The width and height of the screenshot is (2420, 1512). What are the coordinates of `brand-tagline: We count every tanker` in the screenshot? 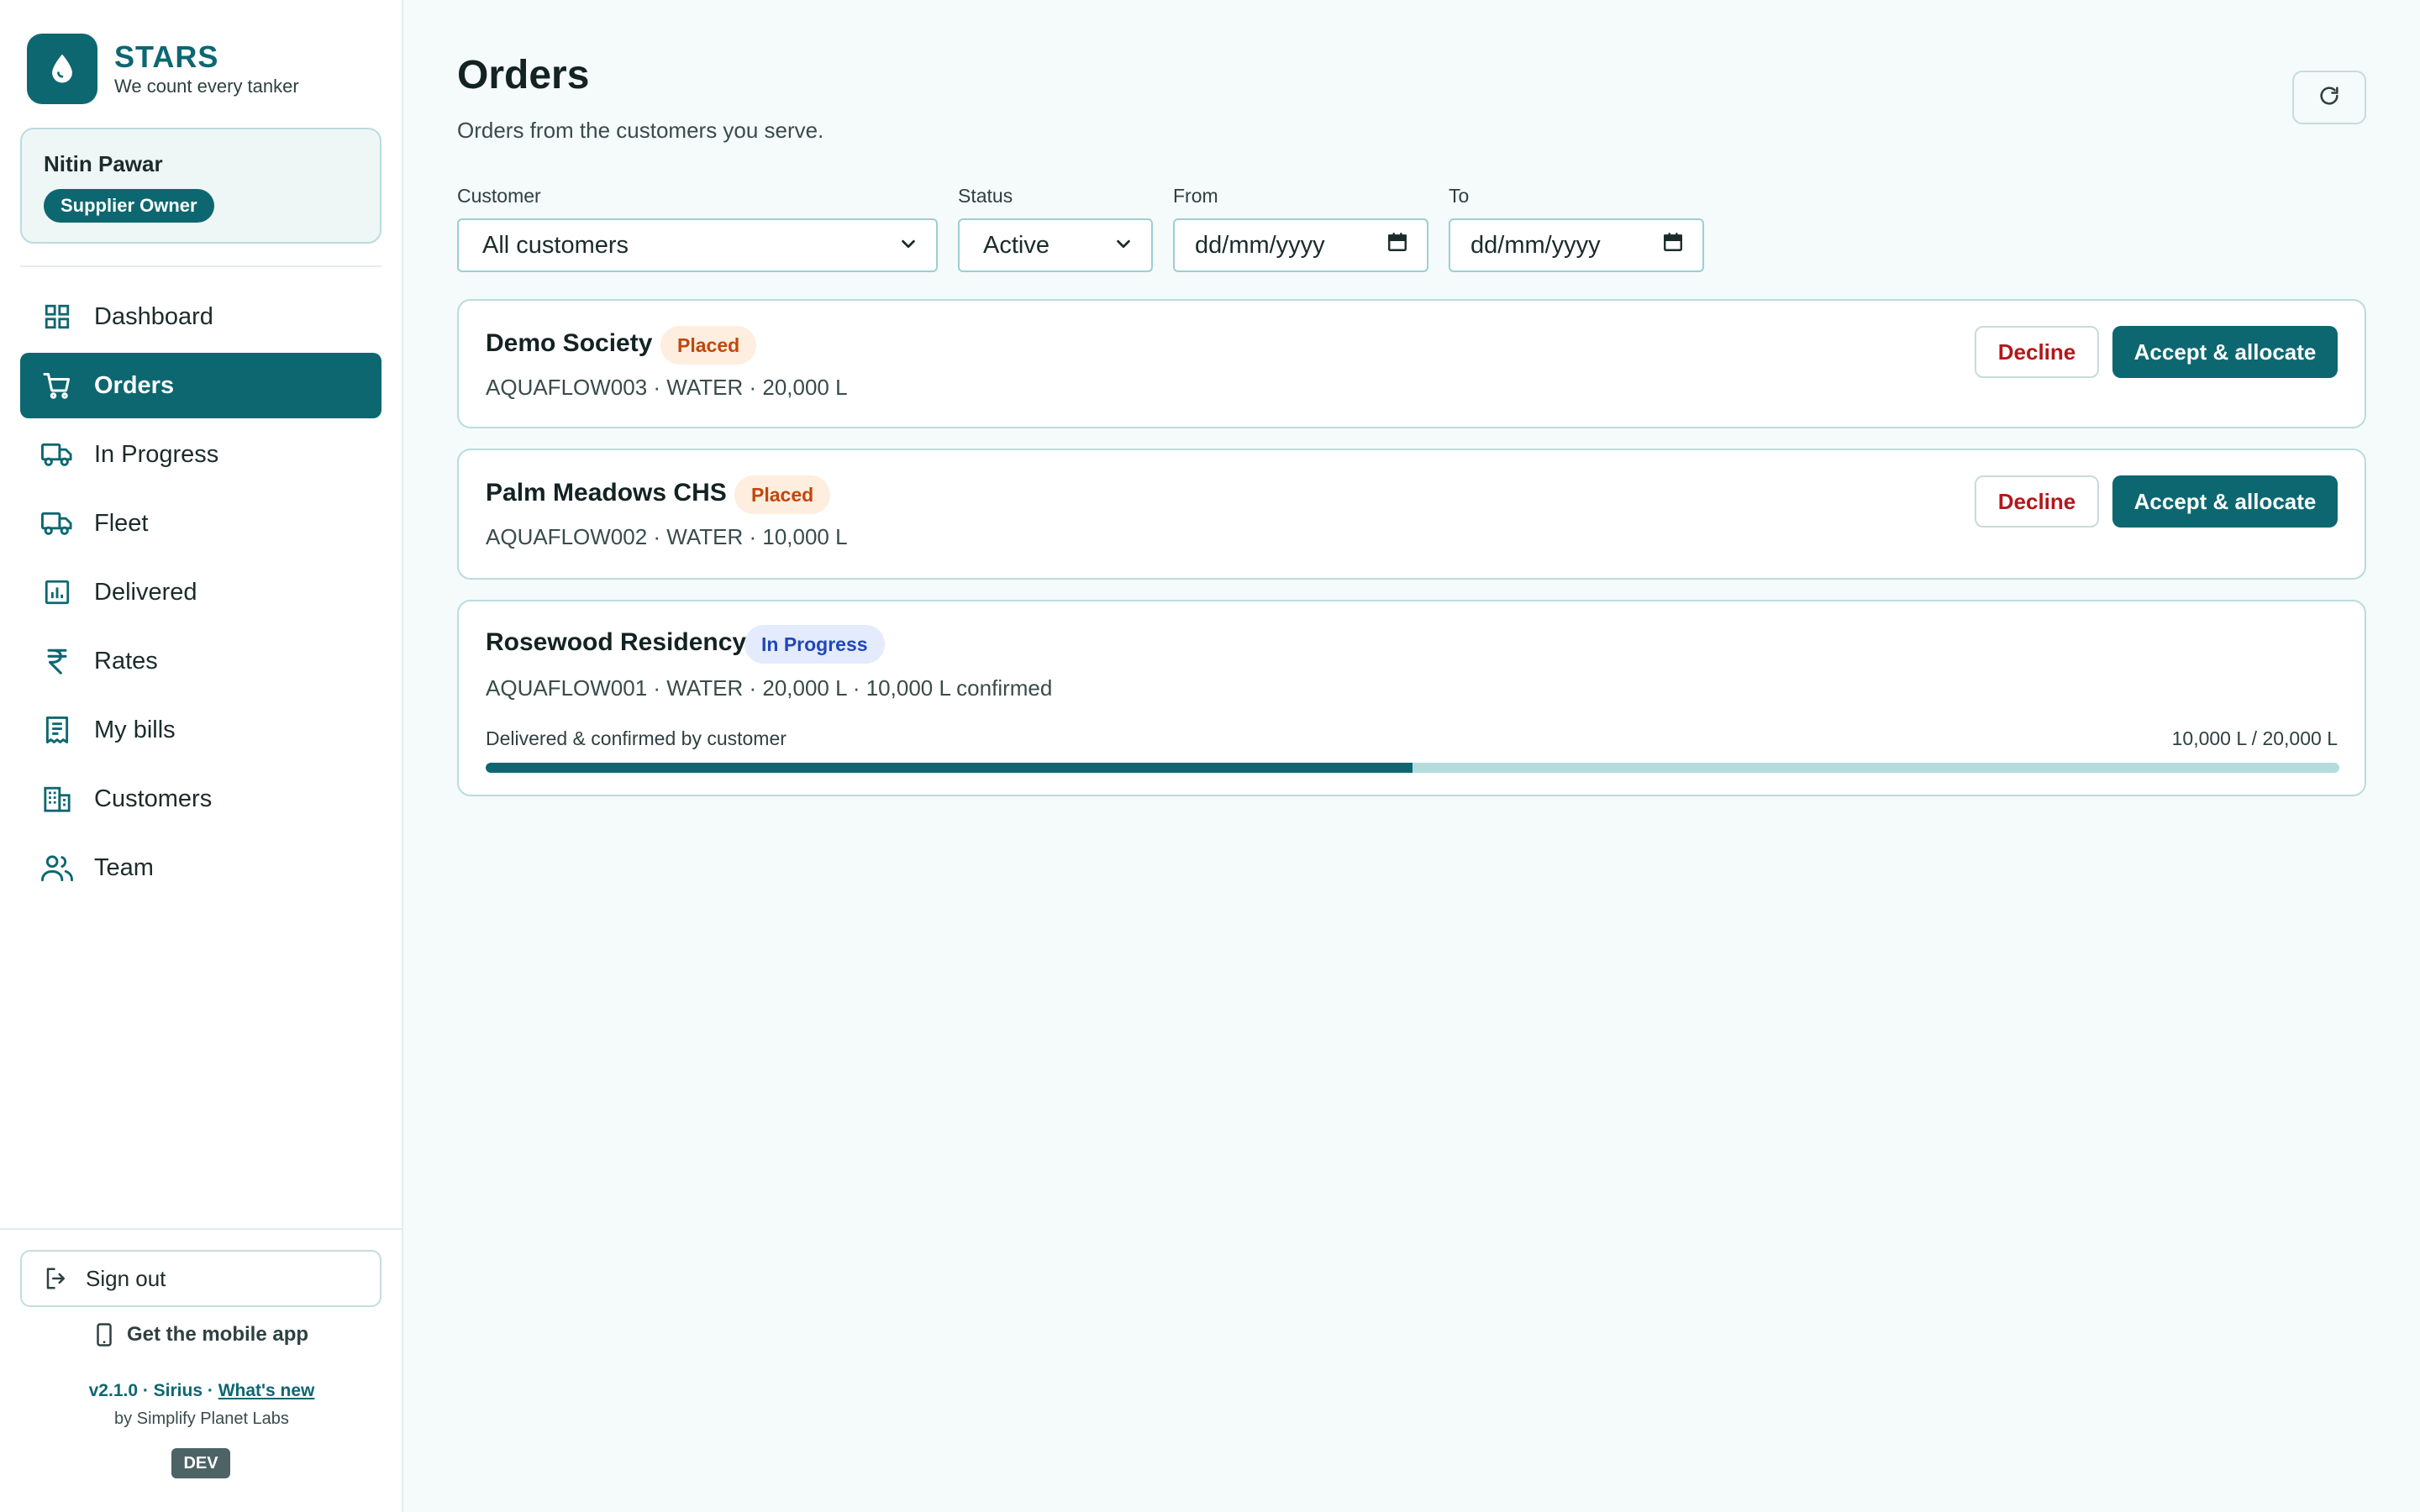 It's located at (206, 86).